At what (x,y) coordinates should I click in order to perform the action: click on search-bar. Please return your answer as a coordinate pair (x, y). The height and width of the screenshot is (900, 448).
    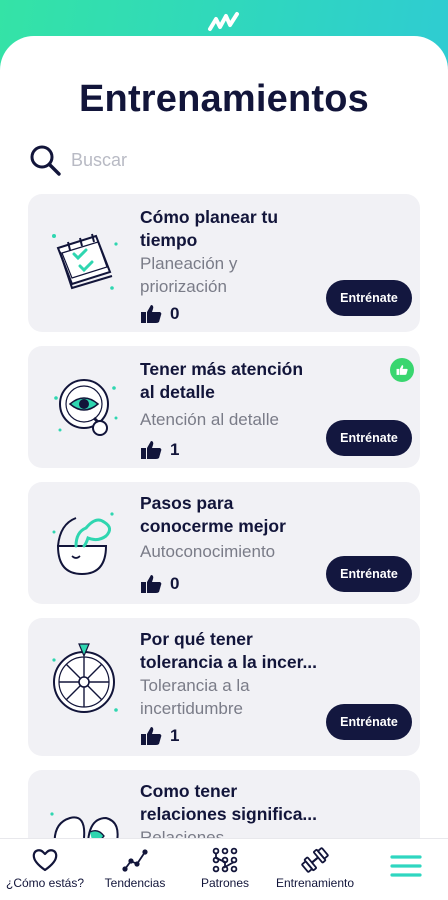
    Looking at the image, I should click on (223, 160).